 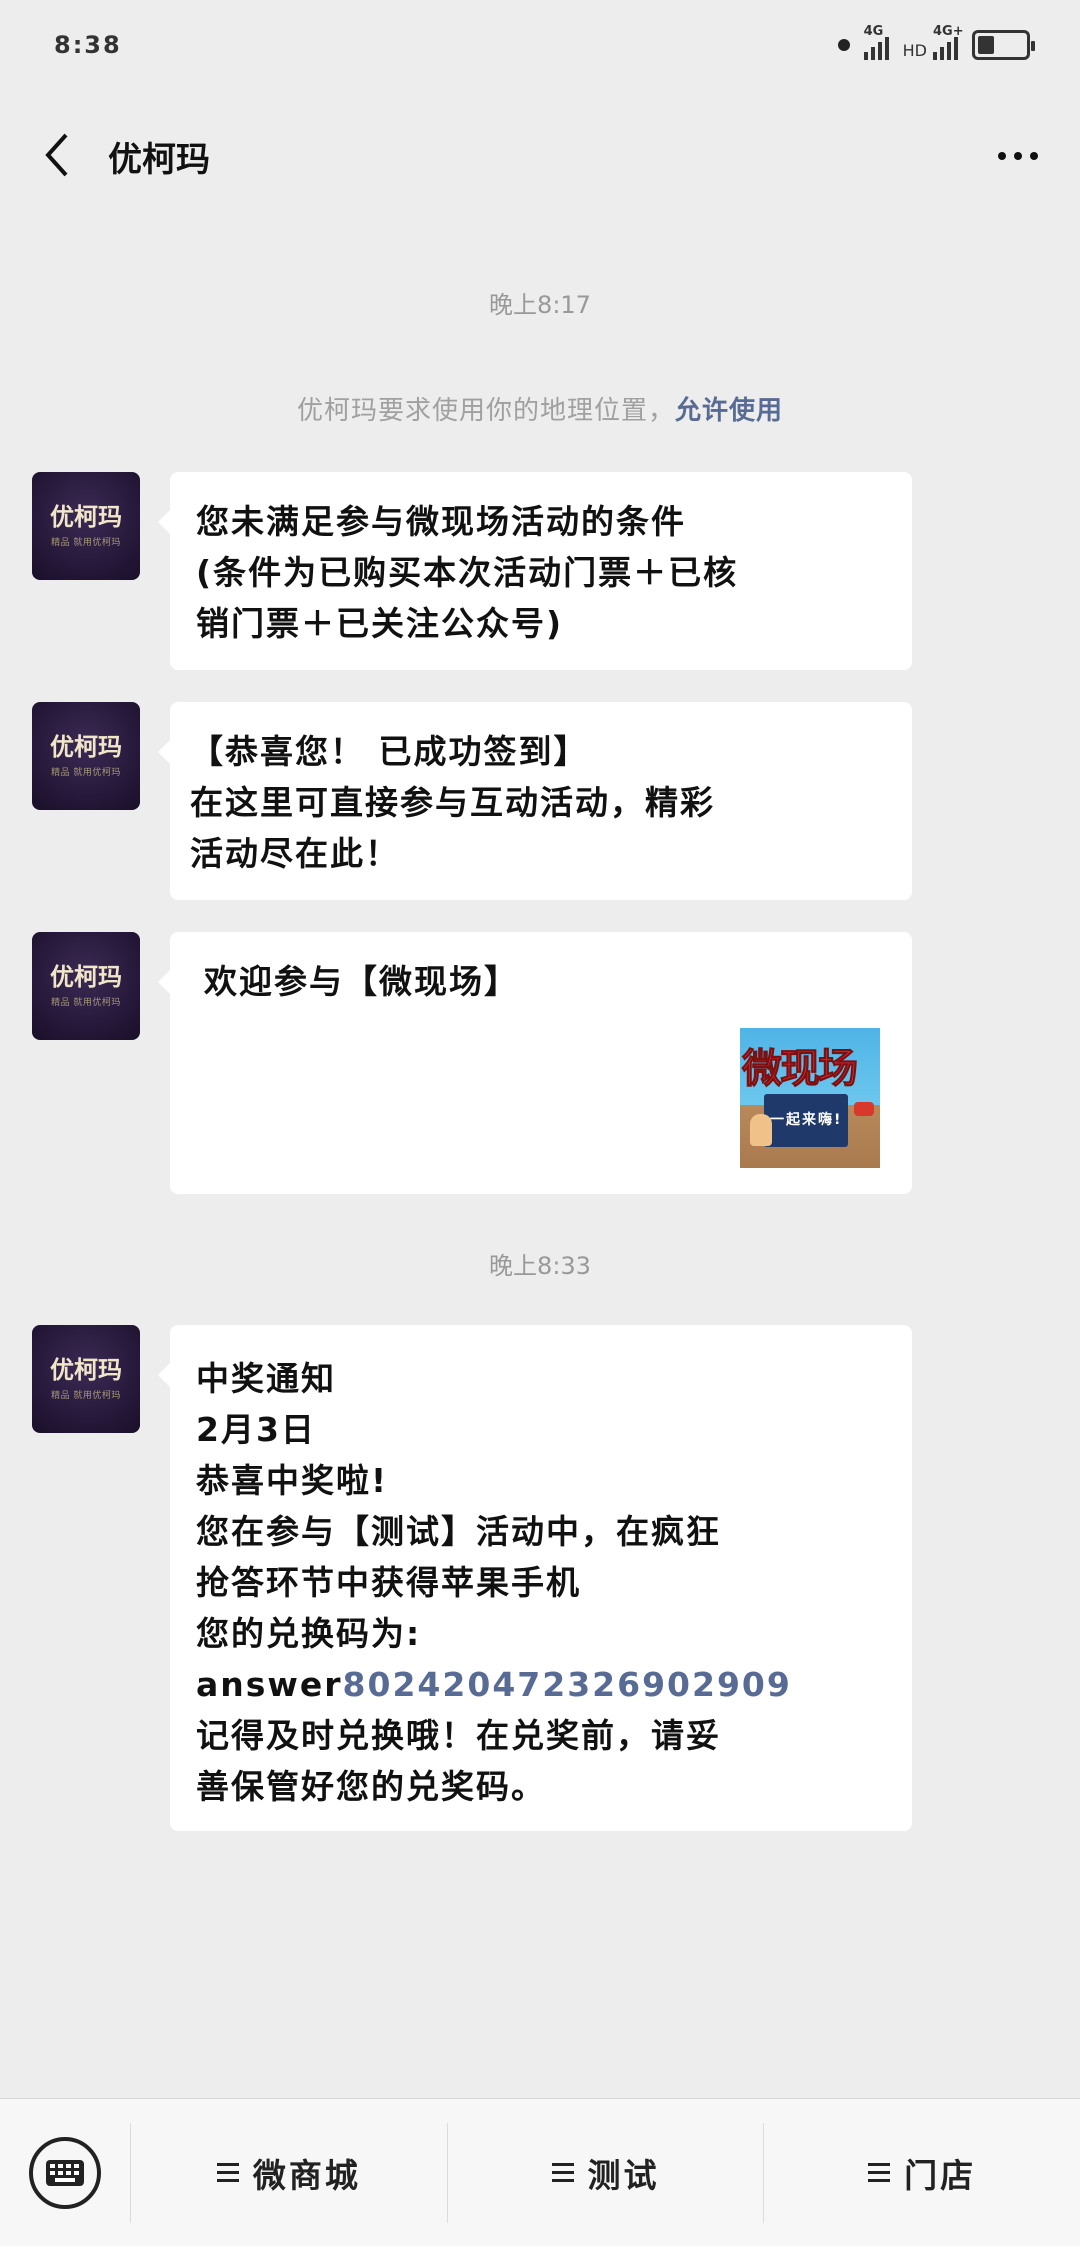 What do you see at coordinates (806, 1120) in the screenshot?
I see `thumbnail-subtitle: 一起来嗨!` at bounding box center [806, 1120].